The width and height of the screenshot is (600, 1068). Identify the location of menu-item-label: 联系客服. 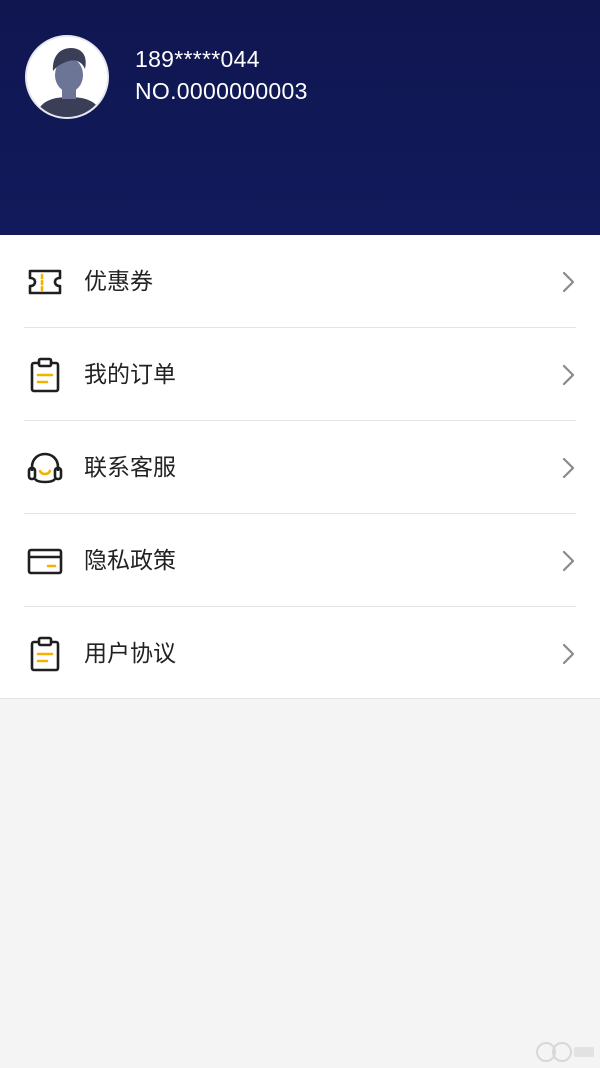
(130, 468).